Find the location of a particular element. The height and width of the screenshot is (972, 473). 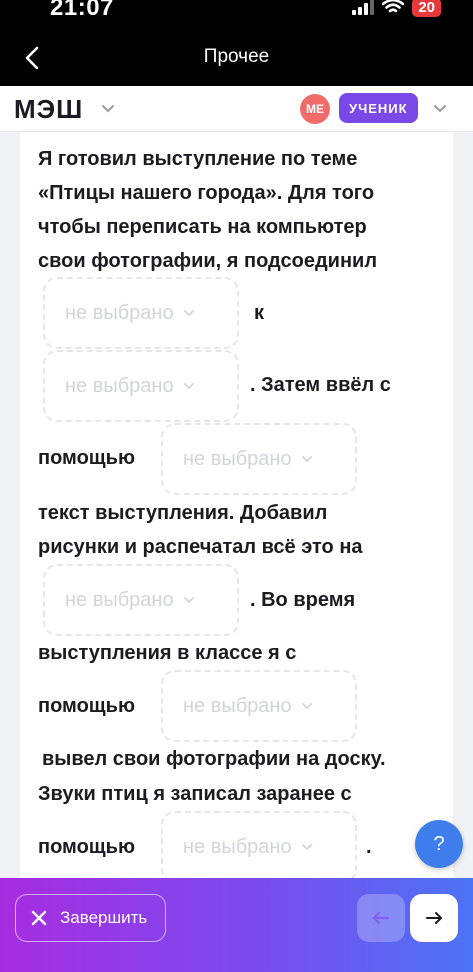

question-text: чтобы переписать на компьютер is located at coordinates (202, 227).